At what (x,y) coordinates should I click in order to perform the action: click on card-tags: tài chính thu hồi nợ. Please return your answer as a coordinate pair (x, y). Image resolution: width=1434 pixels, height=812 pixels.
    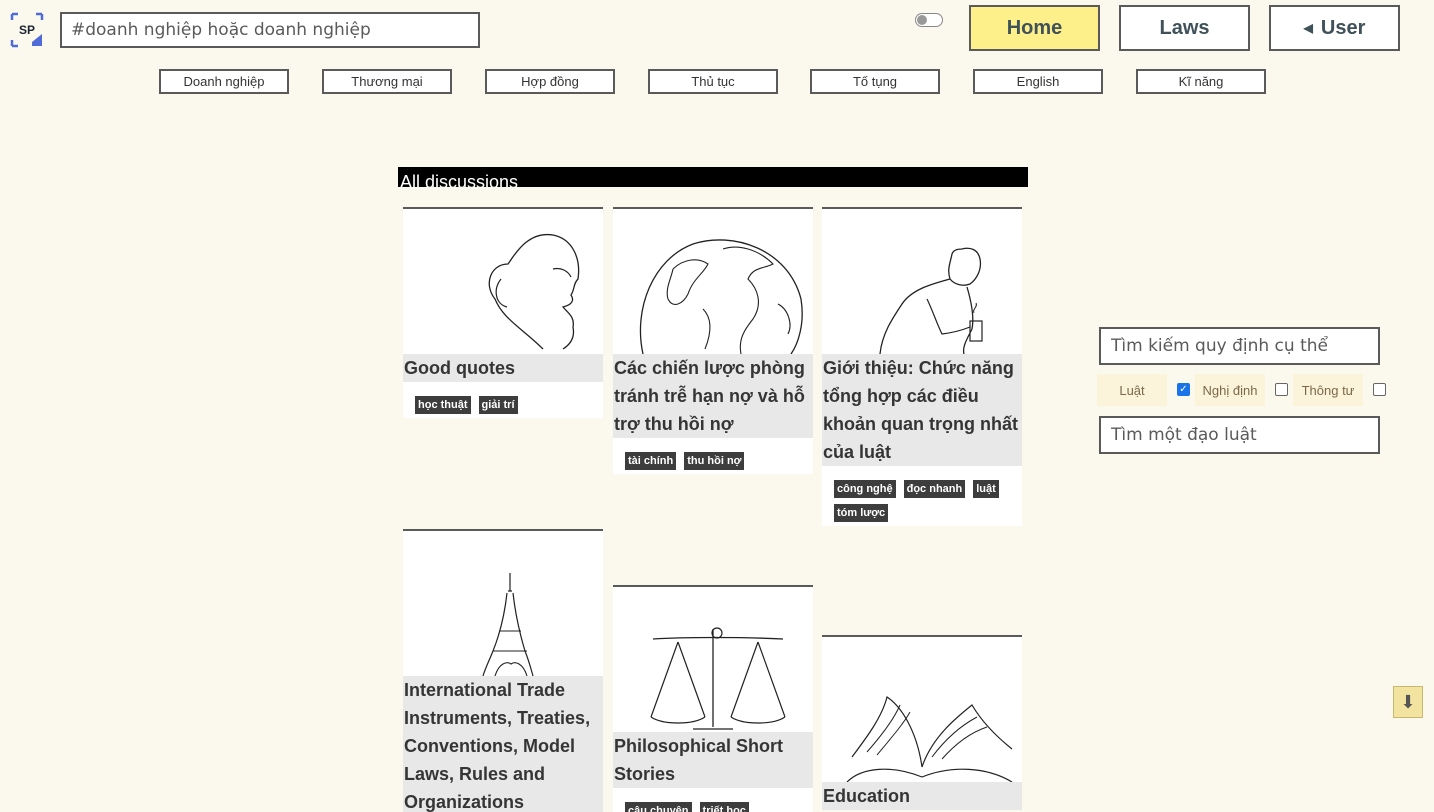
    Looking at the image, I should click on (713, 456).